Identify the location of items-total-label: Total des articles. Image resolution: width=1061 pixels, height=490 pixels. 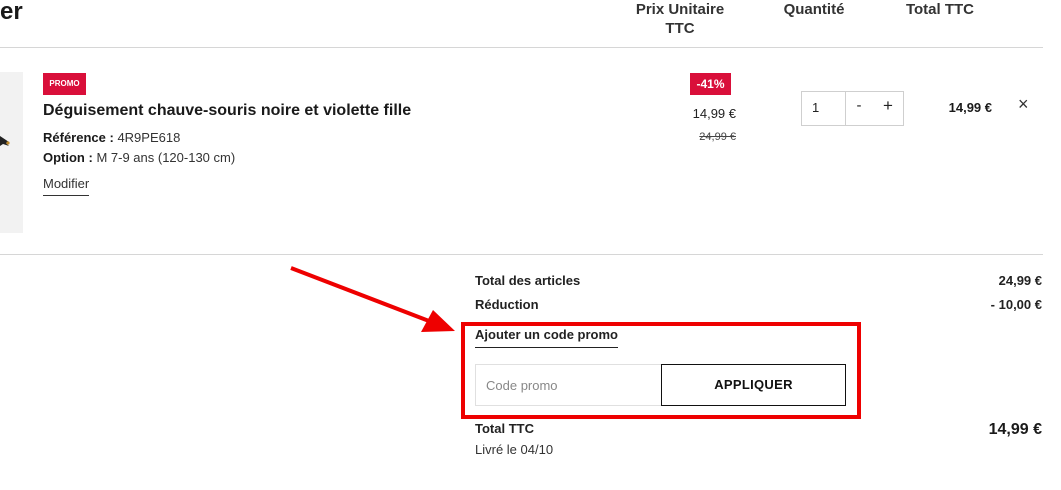
(528, 280).